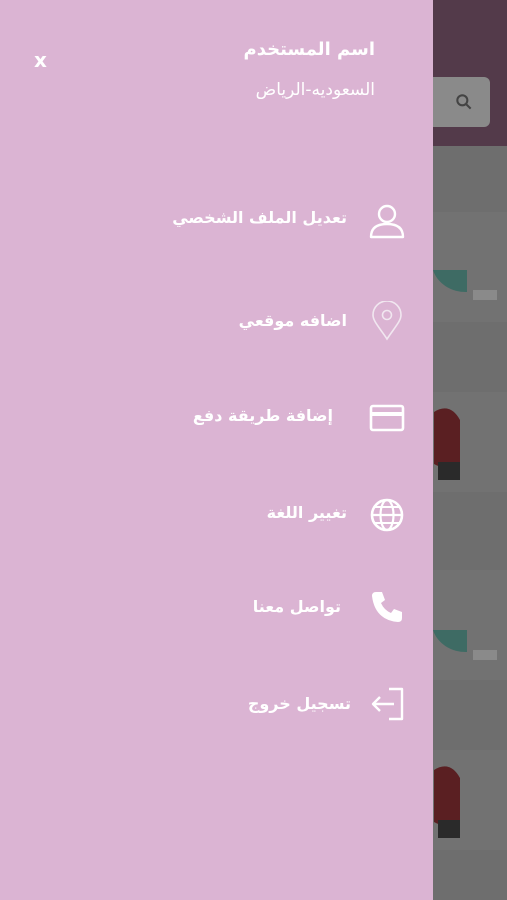 This screenshot has height=900, width=507. I want to click on search-icon, so click(464, 102).